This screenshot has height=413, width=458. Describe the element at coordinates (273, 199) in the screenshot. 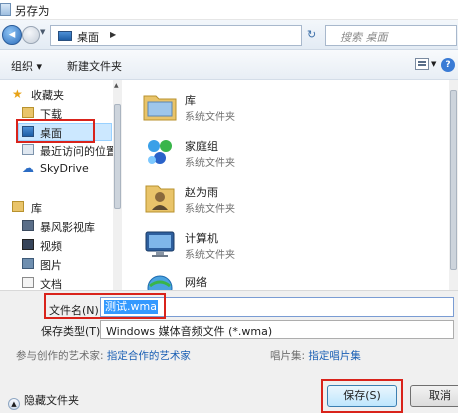

I see `file-item-user: 赵为雨 系统文件夹` at that location.